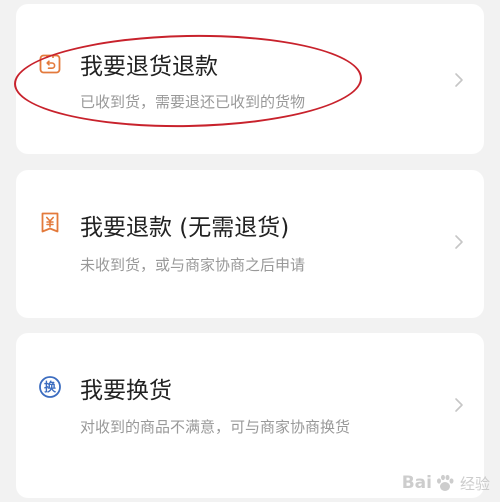  What do you see at coordinates (416, 483) in the screenshot?
I see `watermark-brand: Bai` at bounding box center [416, 483].